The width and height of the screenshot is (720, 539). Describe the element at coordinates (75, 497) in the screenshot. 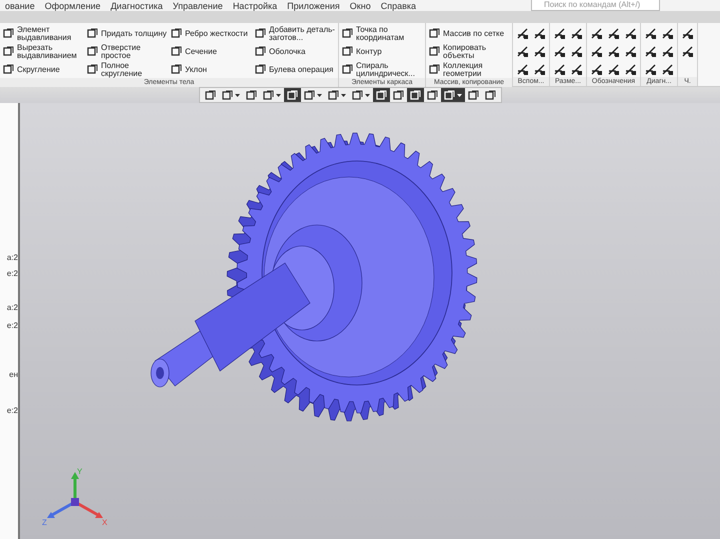

I see `axis-triad-drawing: Y Z X` at that location.